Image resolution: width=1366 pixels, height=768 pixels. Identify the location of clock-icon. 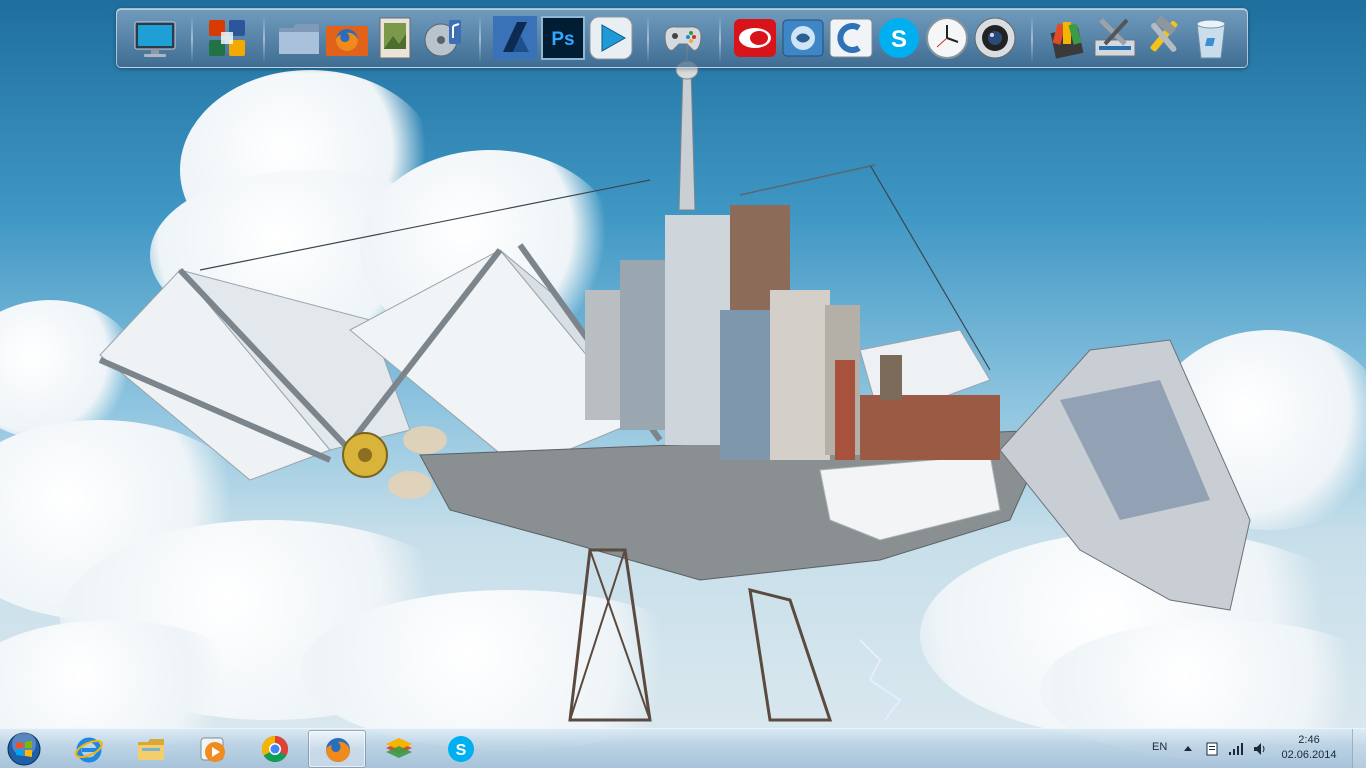
(947, 38).